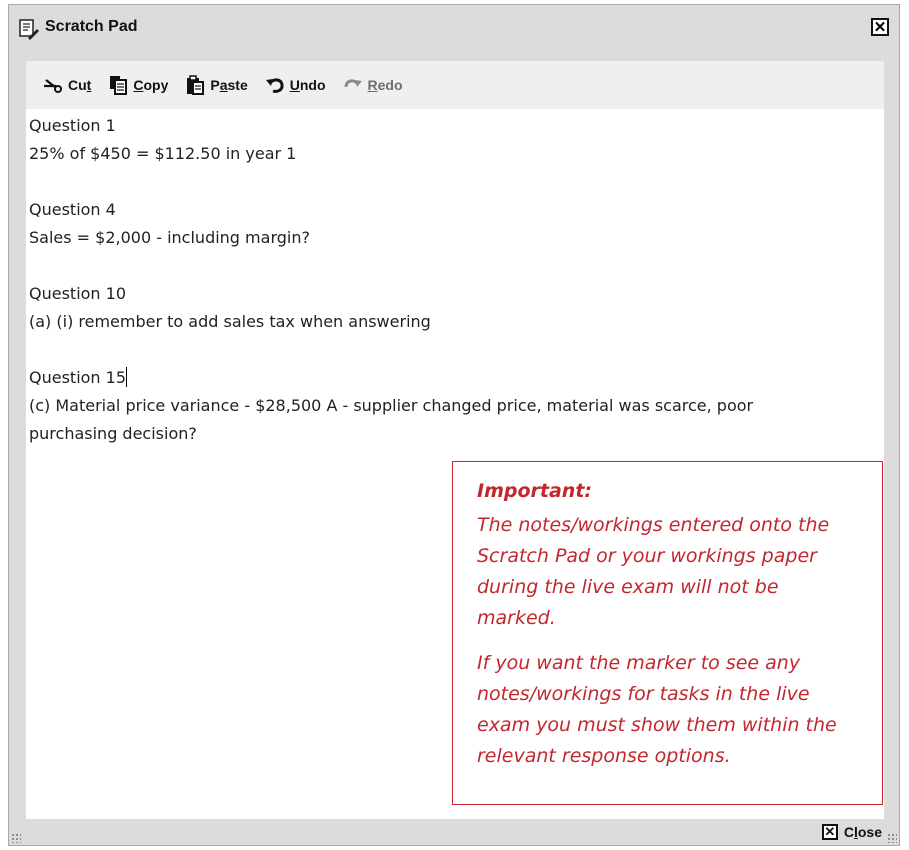 This screenshot has height=850, width=909. What do you see at coordinates (78, 293) in the screenshot?
I see `note-line: Question 10` at bounding box center [78, 293].